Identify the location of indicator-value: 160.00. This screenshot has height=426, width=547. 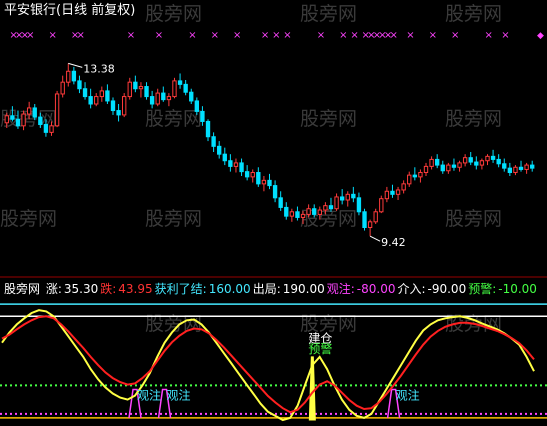
(230, 289).